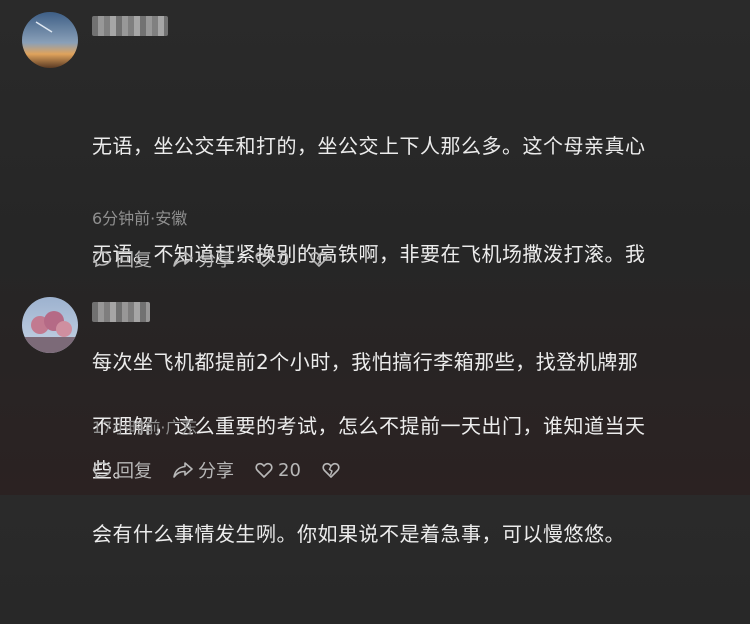  I want to click on comment-line: 会有什么事情发生咧。你如果说不是着急事，可以慢悠悠。, so click(358, 534).